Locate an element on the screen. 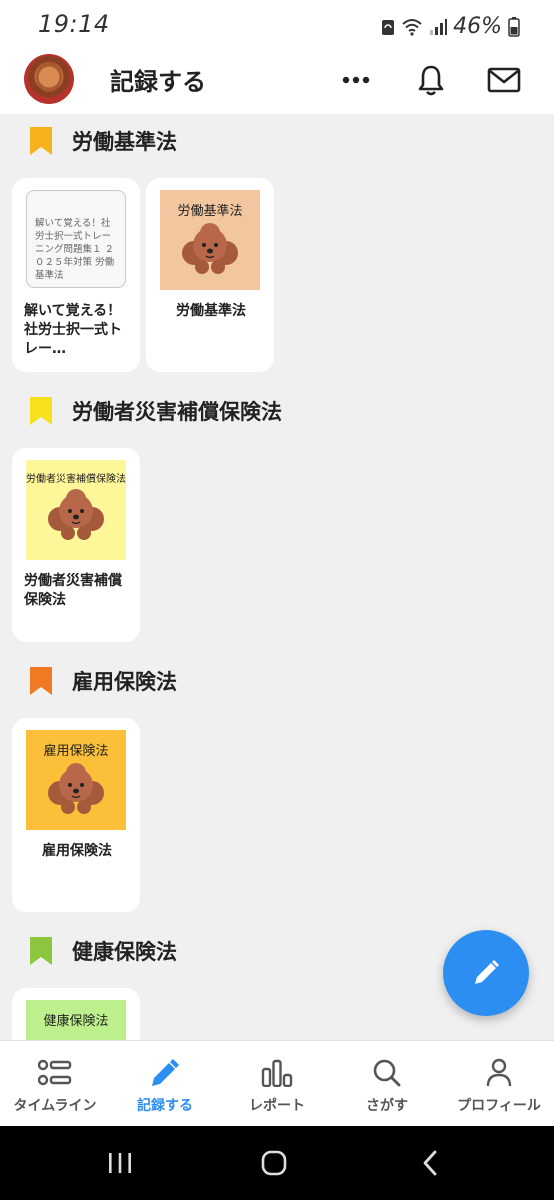 This screenshot has height=1200, width=554. more-icon is located at coordinates (356, 80).